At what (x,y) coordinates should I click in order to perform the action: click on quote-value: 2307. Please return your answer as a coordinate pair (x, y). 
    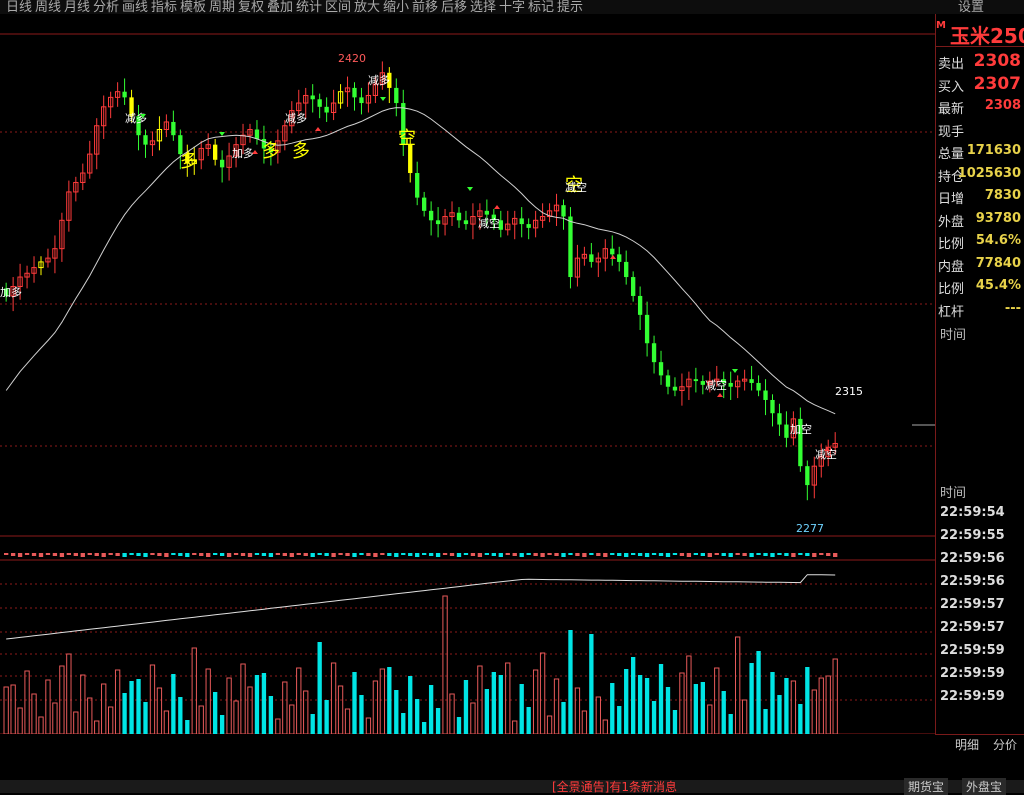
    Looking at the image, I should click on (997, 83).